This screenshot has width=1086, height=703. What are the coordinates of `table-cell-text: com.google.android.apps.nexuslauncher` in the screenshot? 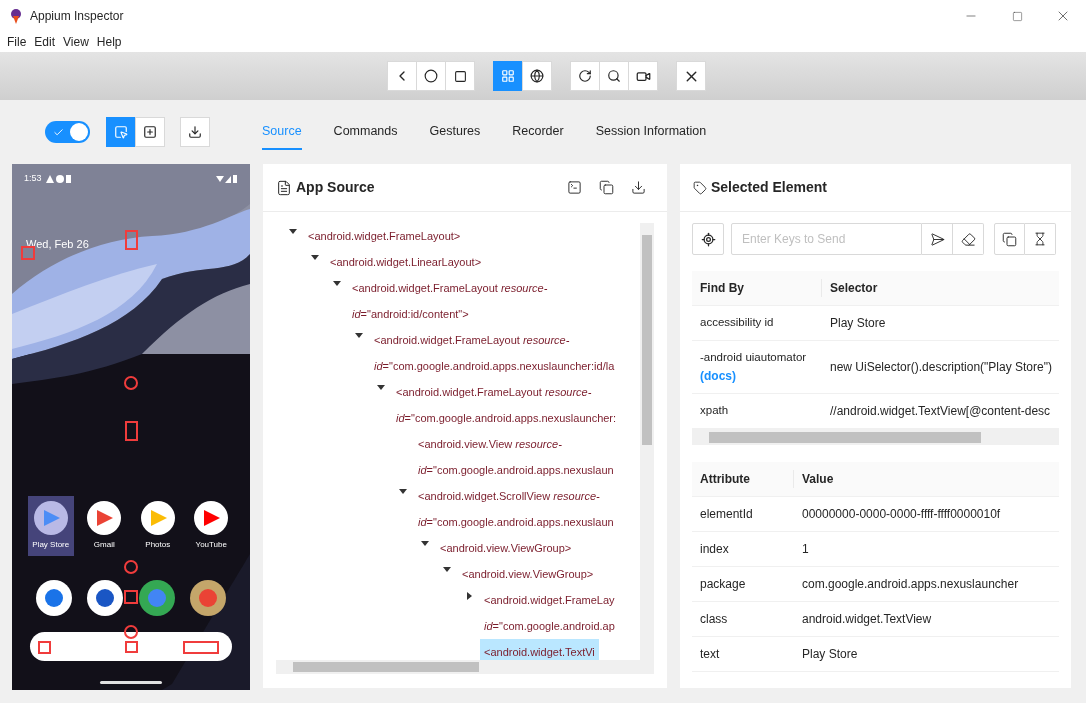 It's located at (910, 584).